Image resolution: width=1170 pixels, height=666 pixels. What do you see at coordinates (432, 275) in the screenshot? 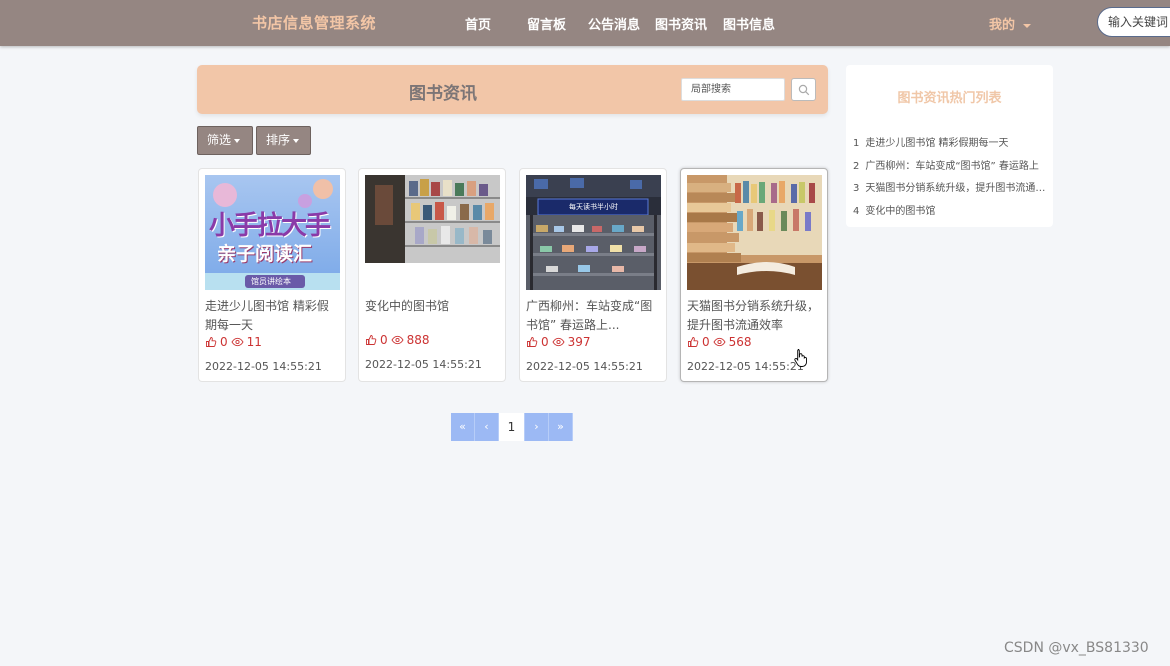
I see `news-card: 变化中的图书馆 0 888 2022-12-05 14:55:21` at bounding box center [432, 275].